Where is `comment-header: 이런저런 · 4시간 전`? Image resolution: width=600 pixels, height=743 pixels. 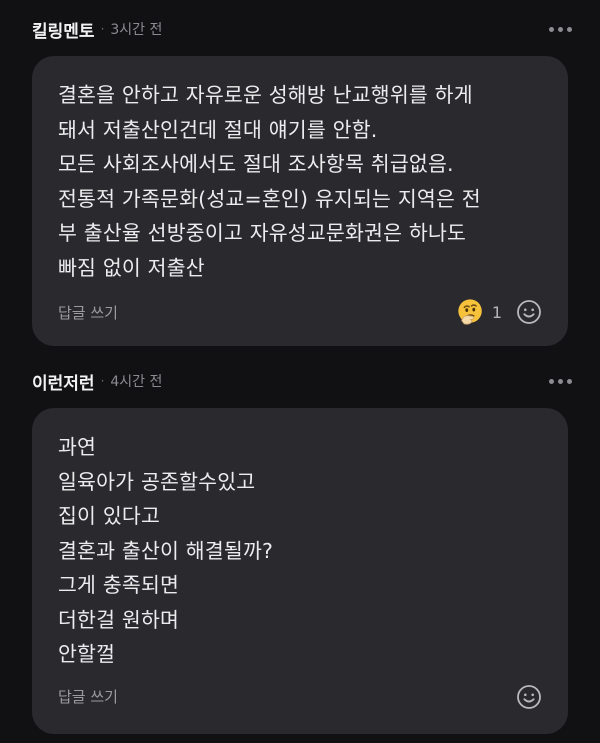
comment-header: 이런저런 · 4시간 전 is located at coordinates (302, 381).